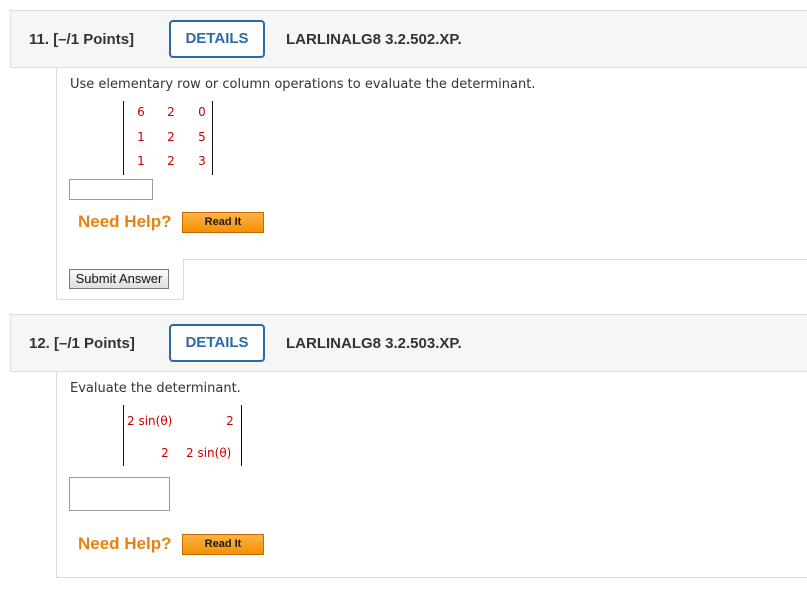  What do you see at coordinates (119, 279) in the screenshot?
I see `question-11-submit-button: Submit Answer` at bounding box center [119, 279].